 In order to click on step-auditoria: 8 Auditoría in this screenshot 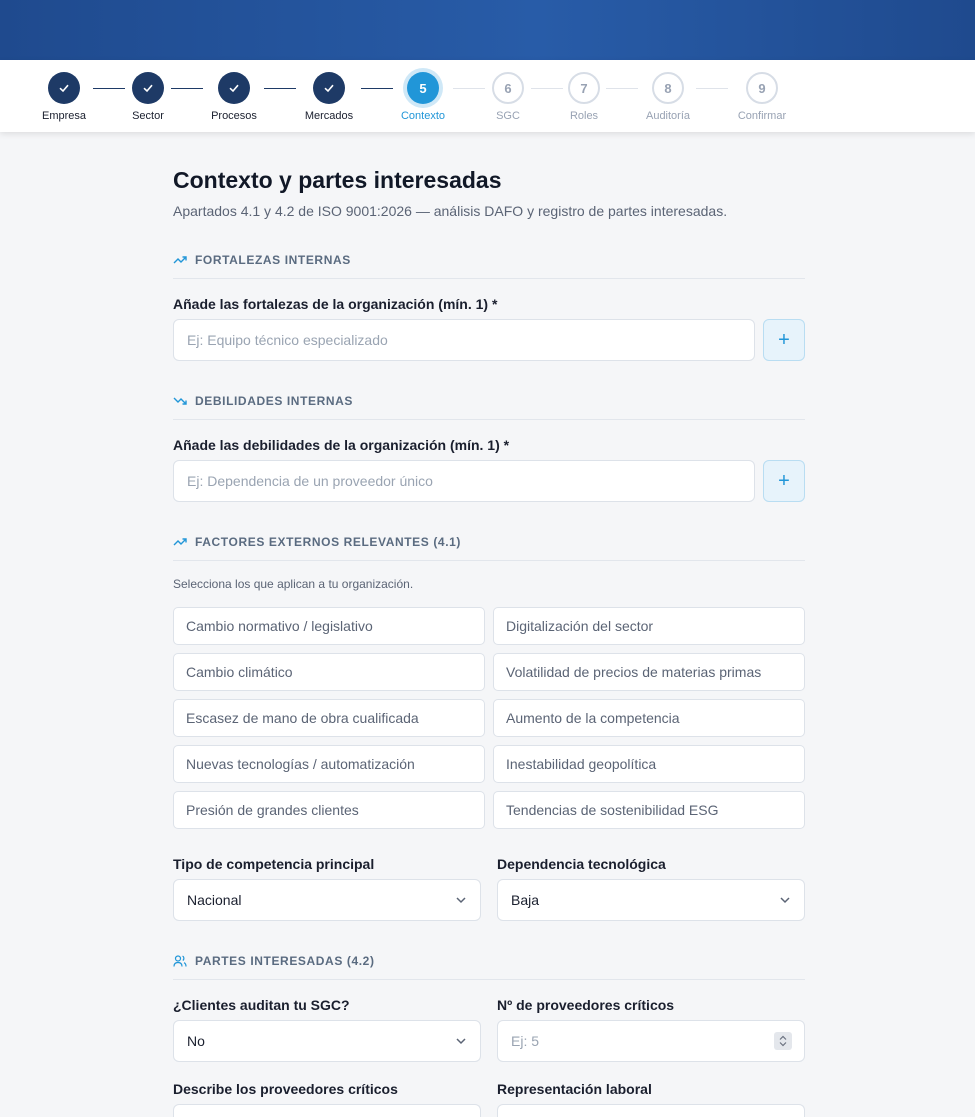, I will do `click(668, 97)`.